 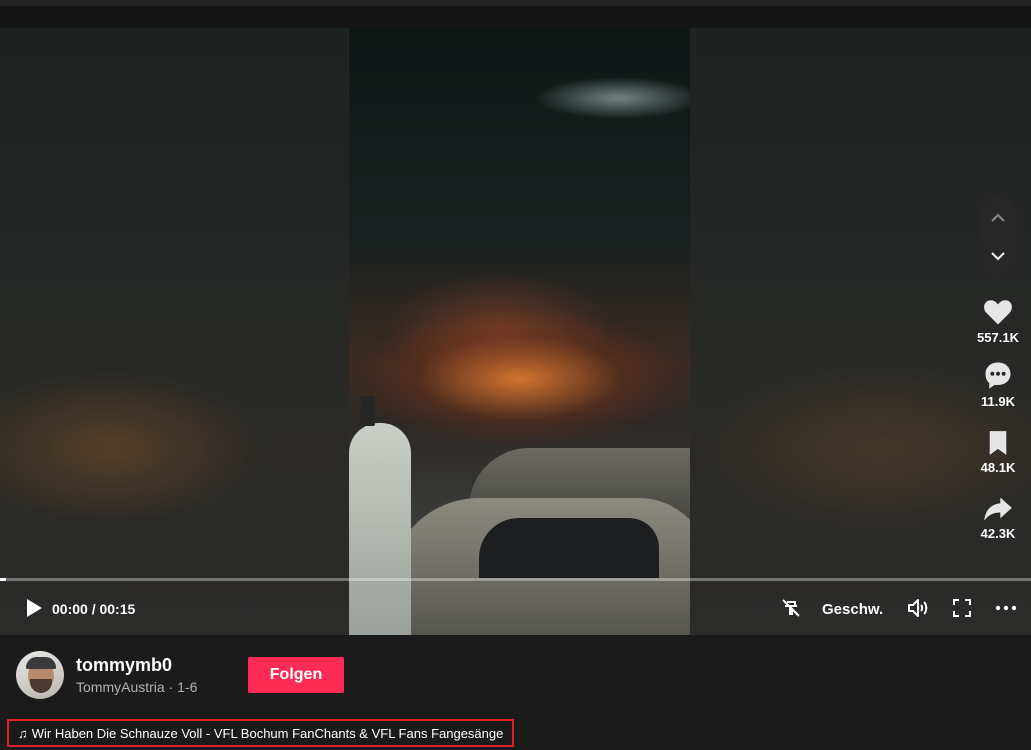 What do you see at coordinates (515, 579) in the screenshot?
I see `progress-bar` at bounding box center [515, 579].